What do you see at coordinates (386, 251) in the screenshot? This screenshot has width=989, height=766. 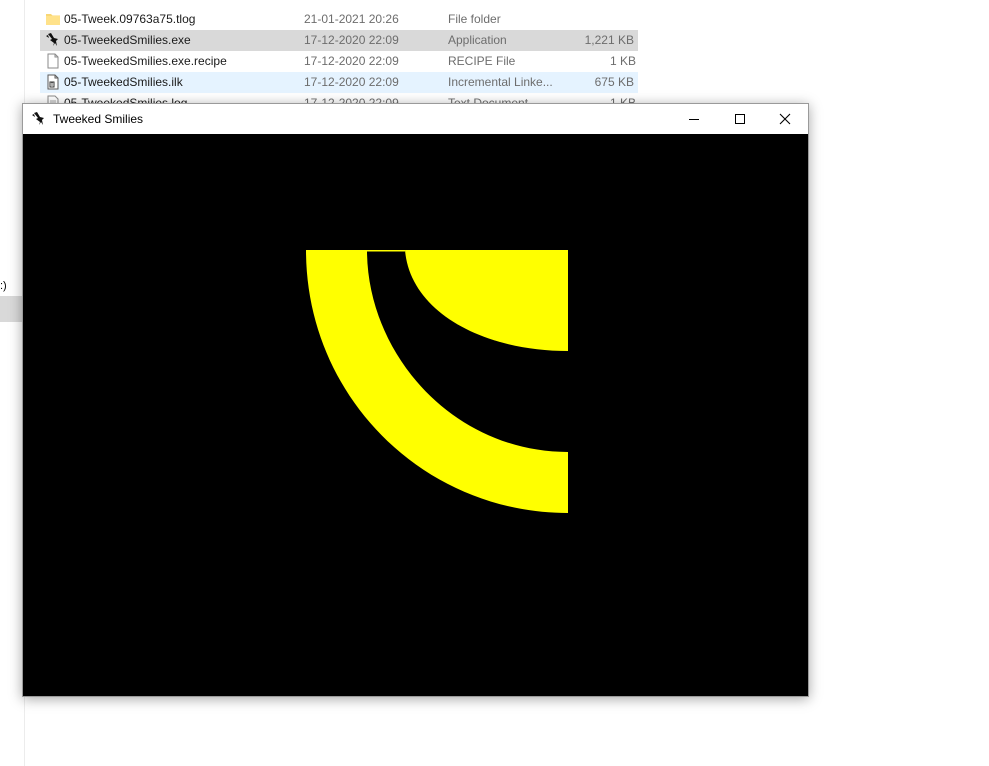 I see `smiley-top-sliver` at bounding box center [386, 251].